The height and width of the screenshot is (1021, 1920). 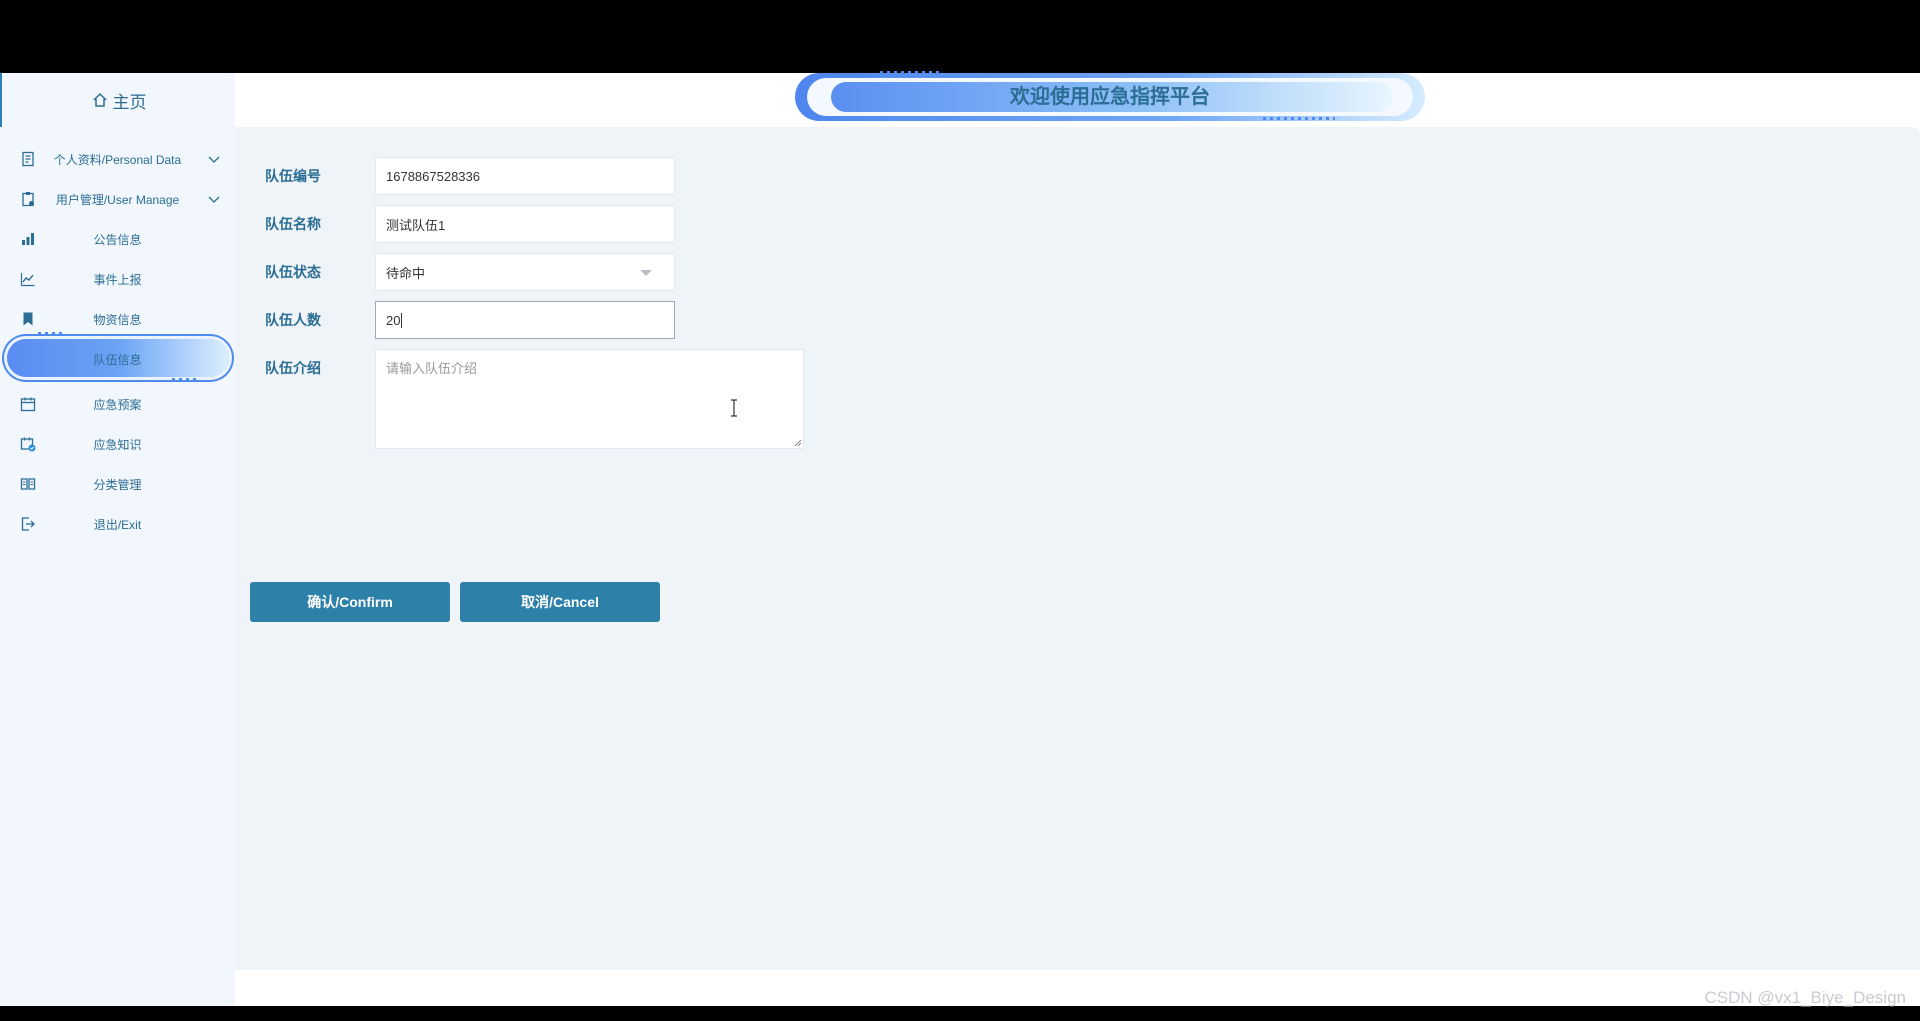 What do you see at coordinates (1805, 997) in the screenshot?
I see `watermark: CSDN @vx1_Biye_Design` at bounding box center [1805, 997].